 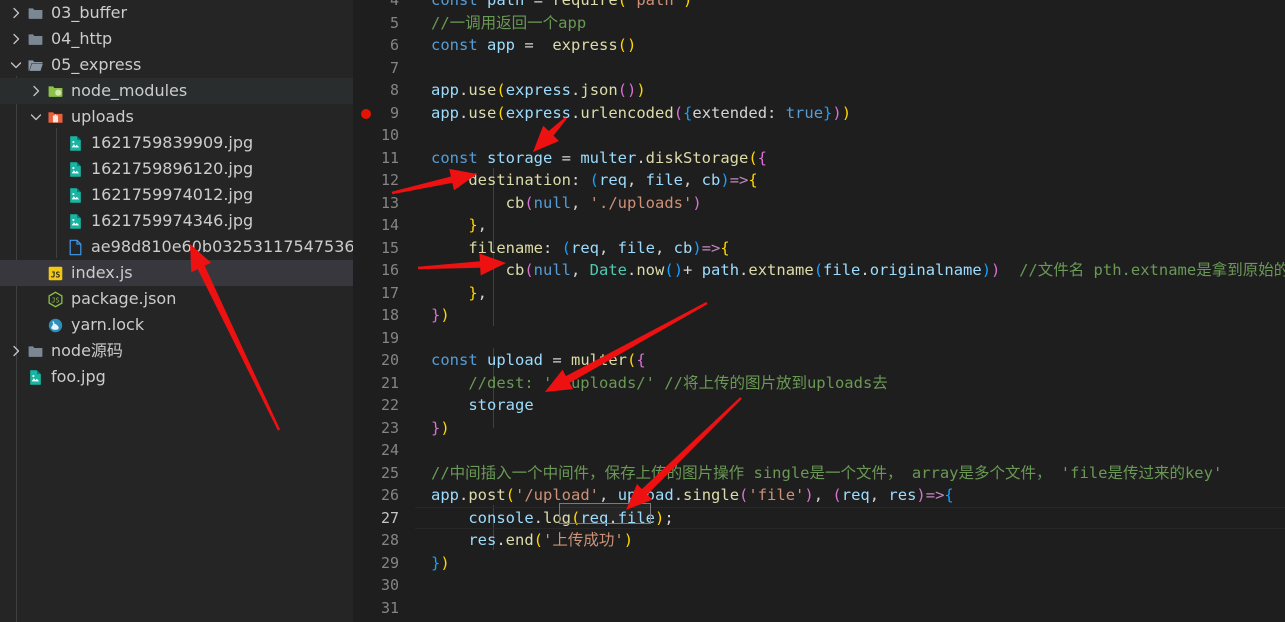 What do you see at coordinates (35, 65) in the screenshot?
I see `folder-open-icon` at bounding box center [35, 65].